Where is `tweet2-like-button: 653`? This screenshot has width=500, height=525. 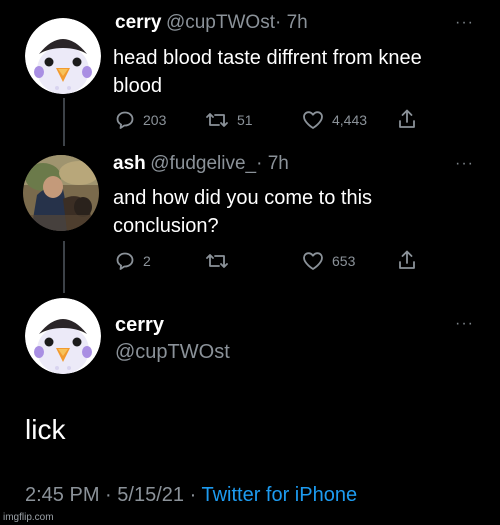
tweet2-like-button: 653 is located at coordinates (328, 261).